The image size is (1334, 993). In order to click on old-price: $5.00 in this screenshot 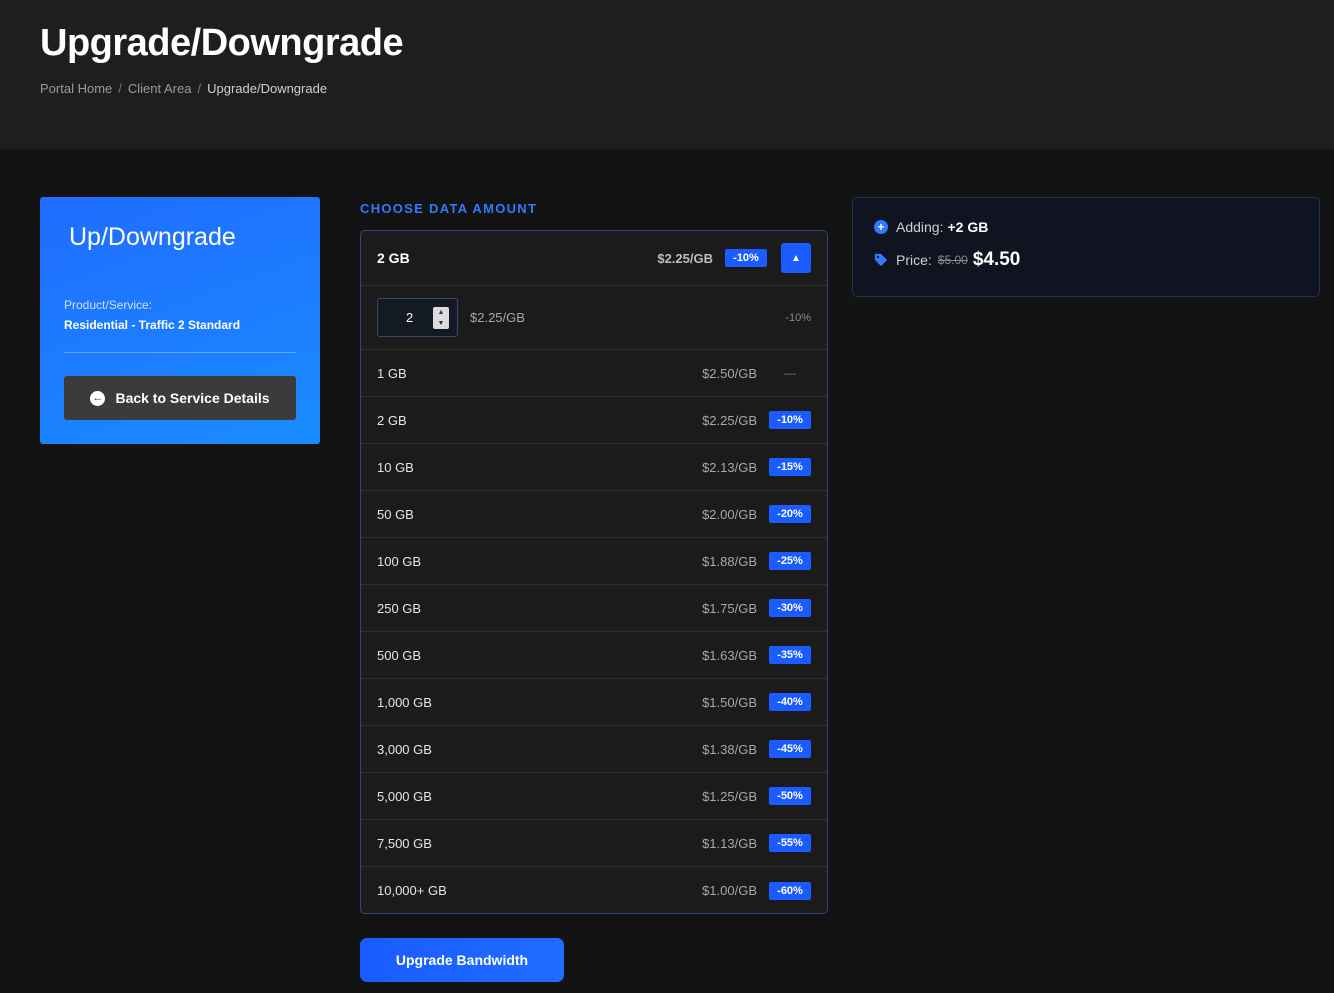, I will do `click(952, 260)`.